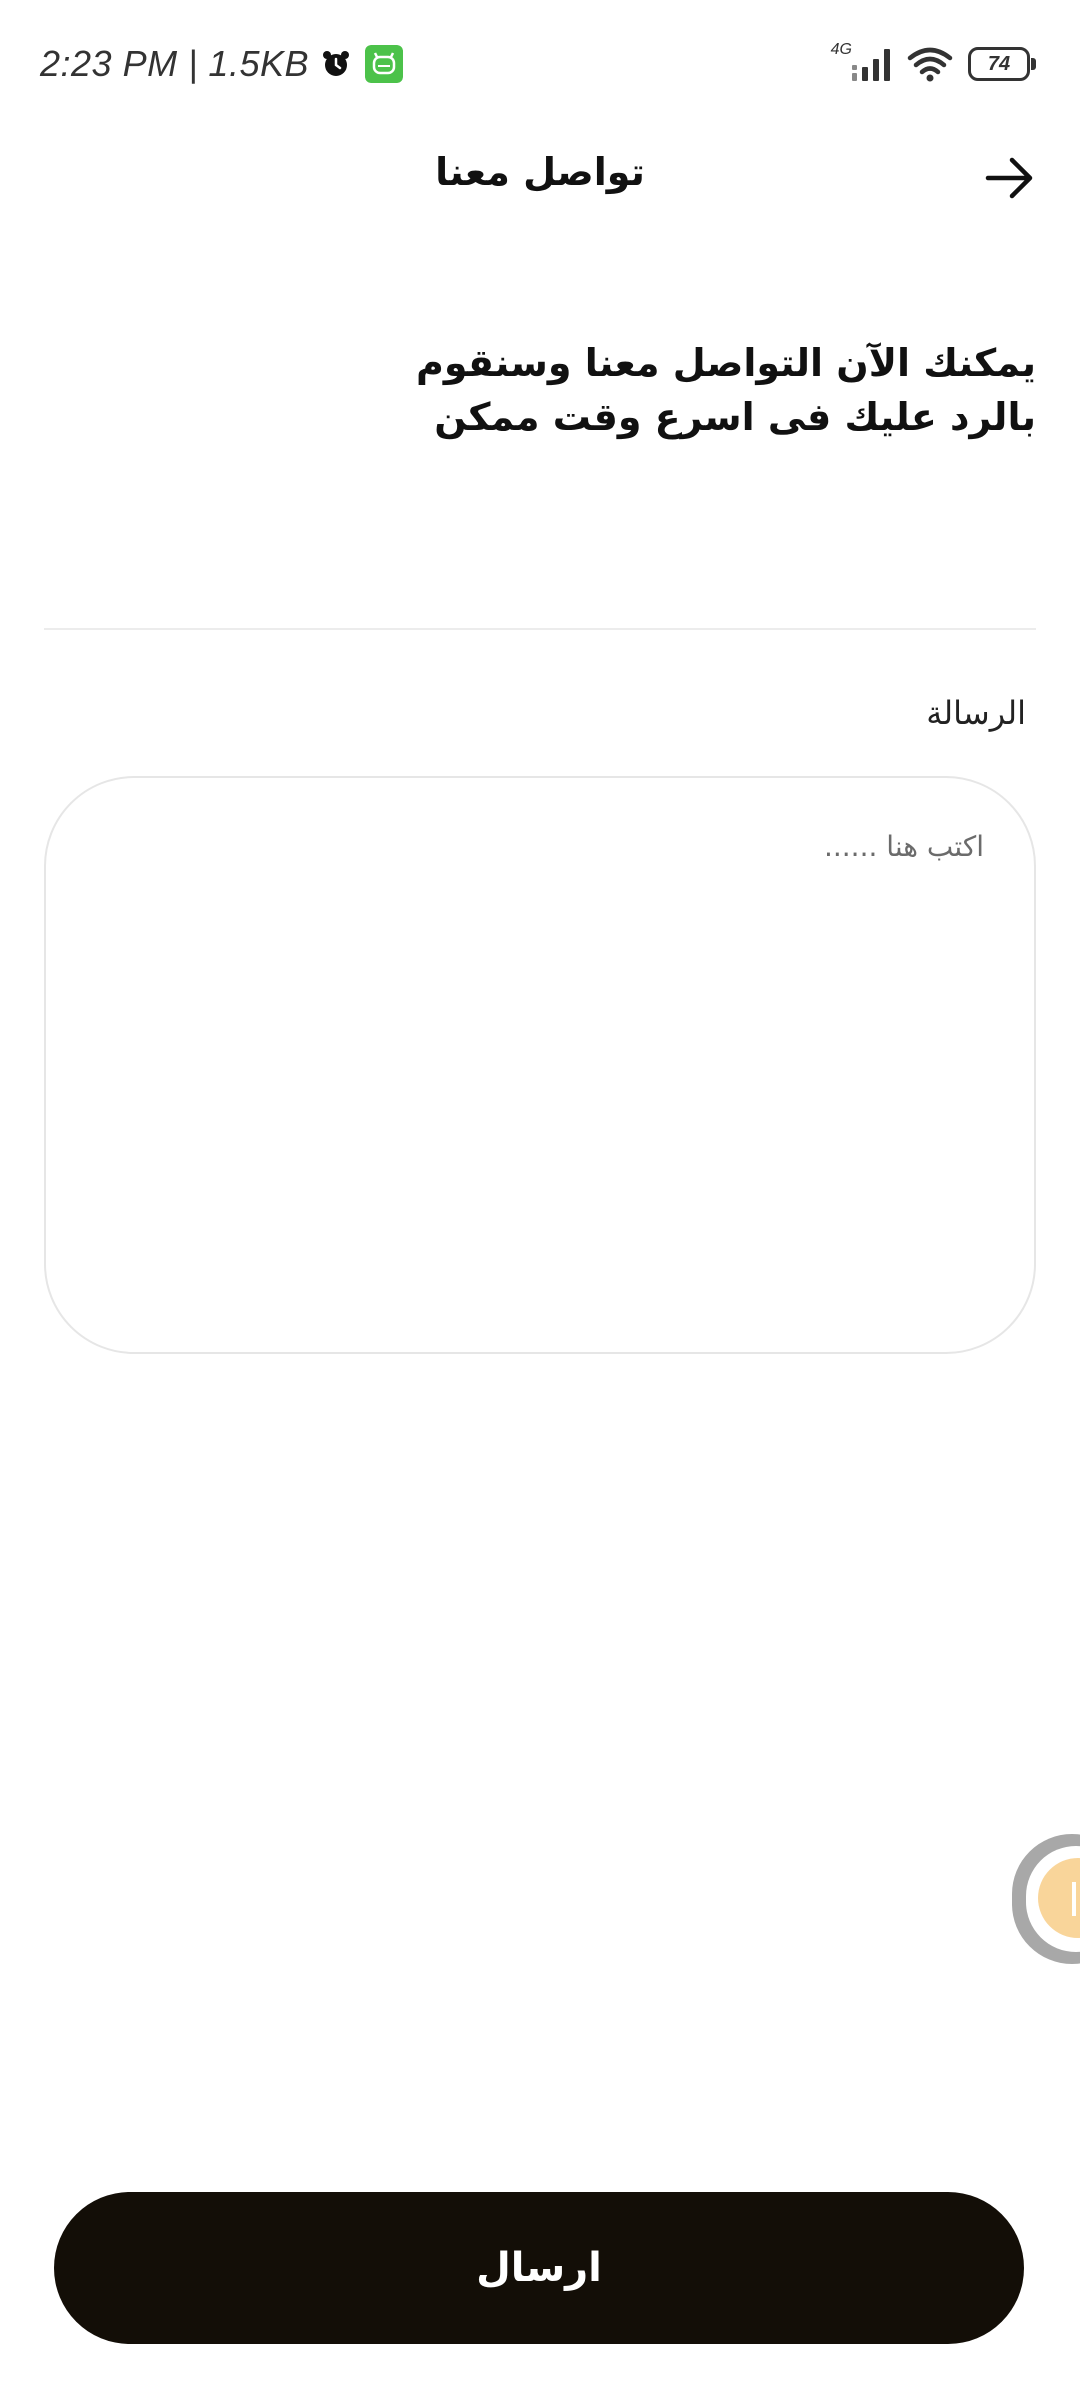 The image size is (1080, 2400). What do you see at coordinates (1076, 1899) in the screenshot?
I see `floating-glyph` at bounding box center [1076, 1899].